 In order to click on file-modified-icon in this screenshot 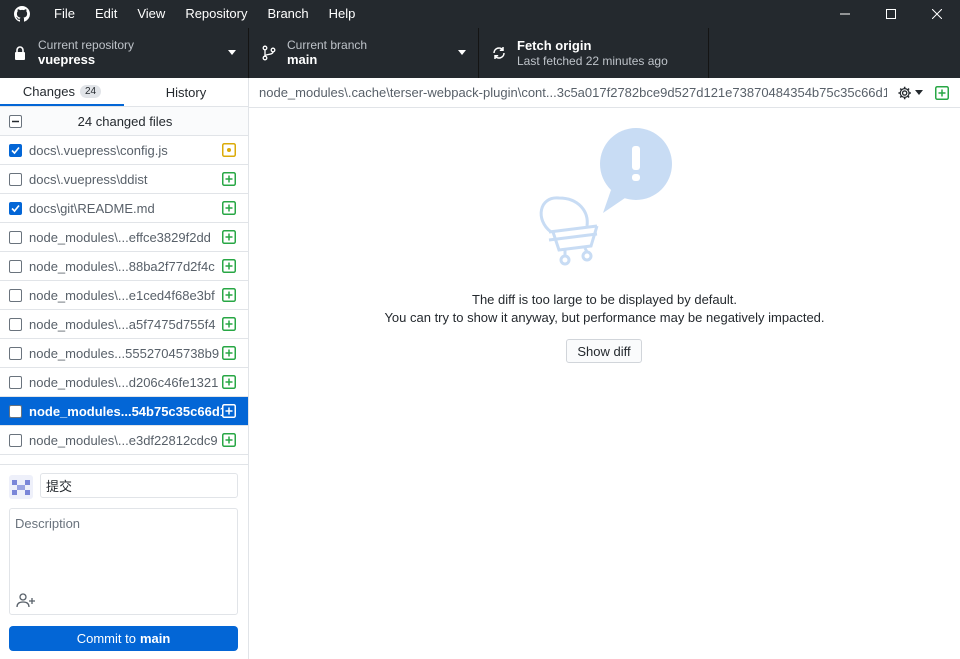, I will do `click(229, 150)`.